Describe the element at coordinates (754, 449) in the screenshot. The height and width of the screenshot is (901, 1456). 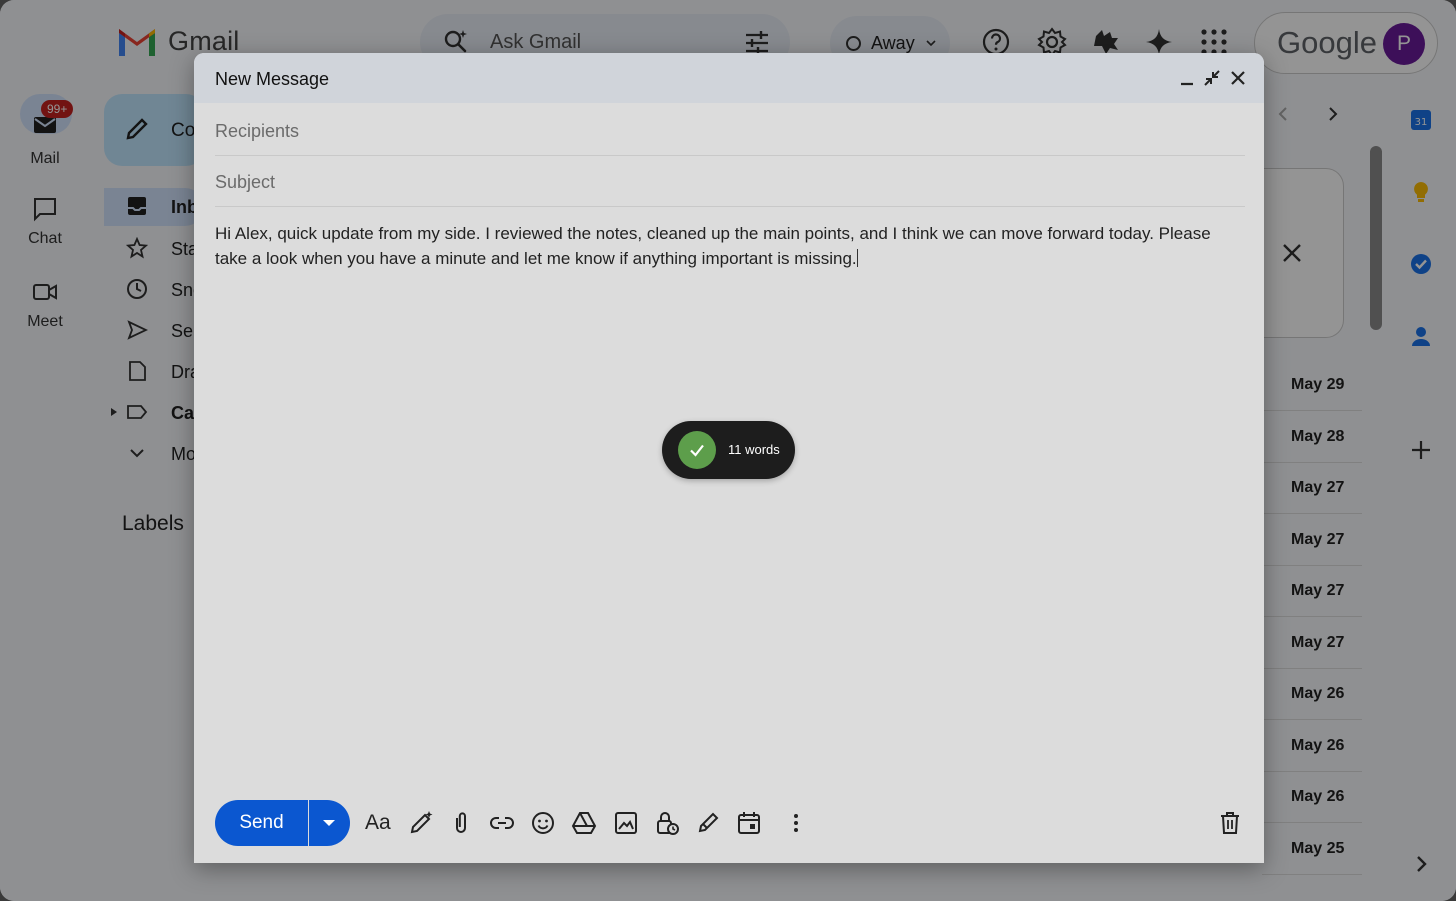
I see `word-count-label: 11 words` at that location.